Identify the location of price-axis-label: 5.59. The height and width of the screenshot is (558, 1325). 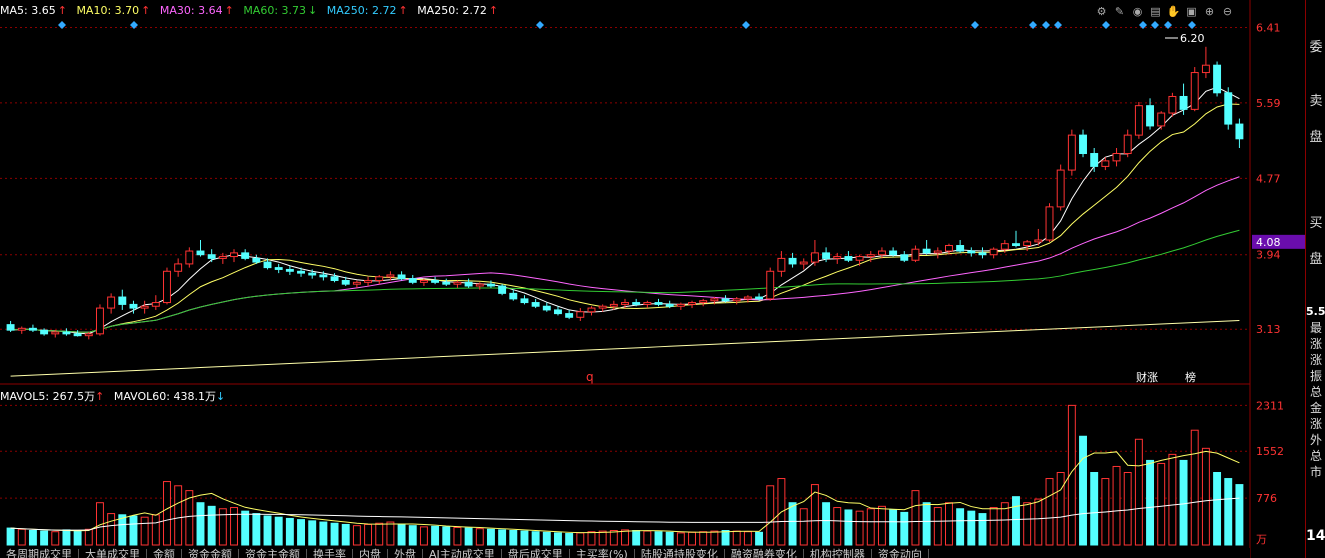
(1268, 103).